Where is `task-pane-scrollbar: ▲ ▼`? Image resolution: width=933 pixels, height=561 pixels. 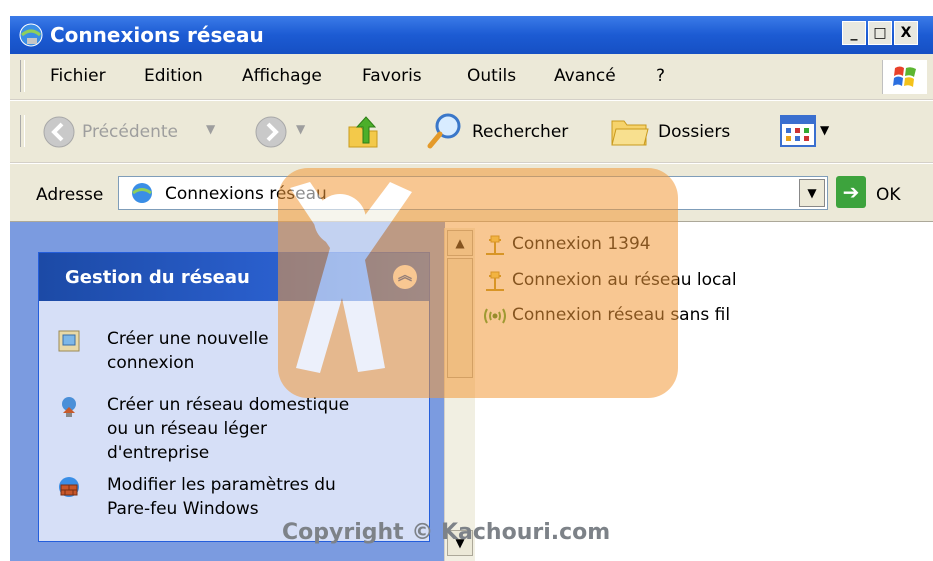
task-pane-scrollbar: ▲ ▼ is located at coordinates (459, 394).